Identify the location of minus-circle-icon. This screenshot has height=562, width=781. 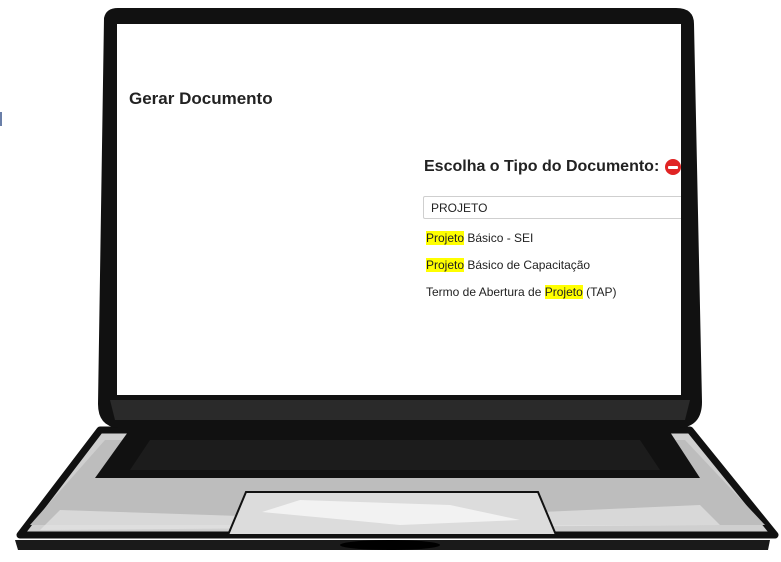
(673, 167).